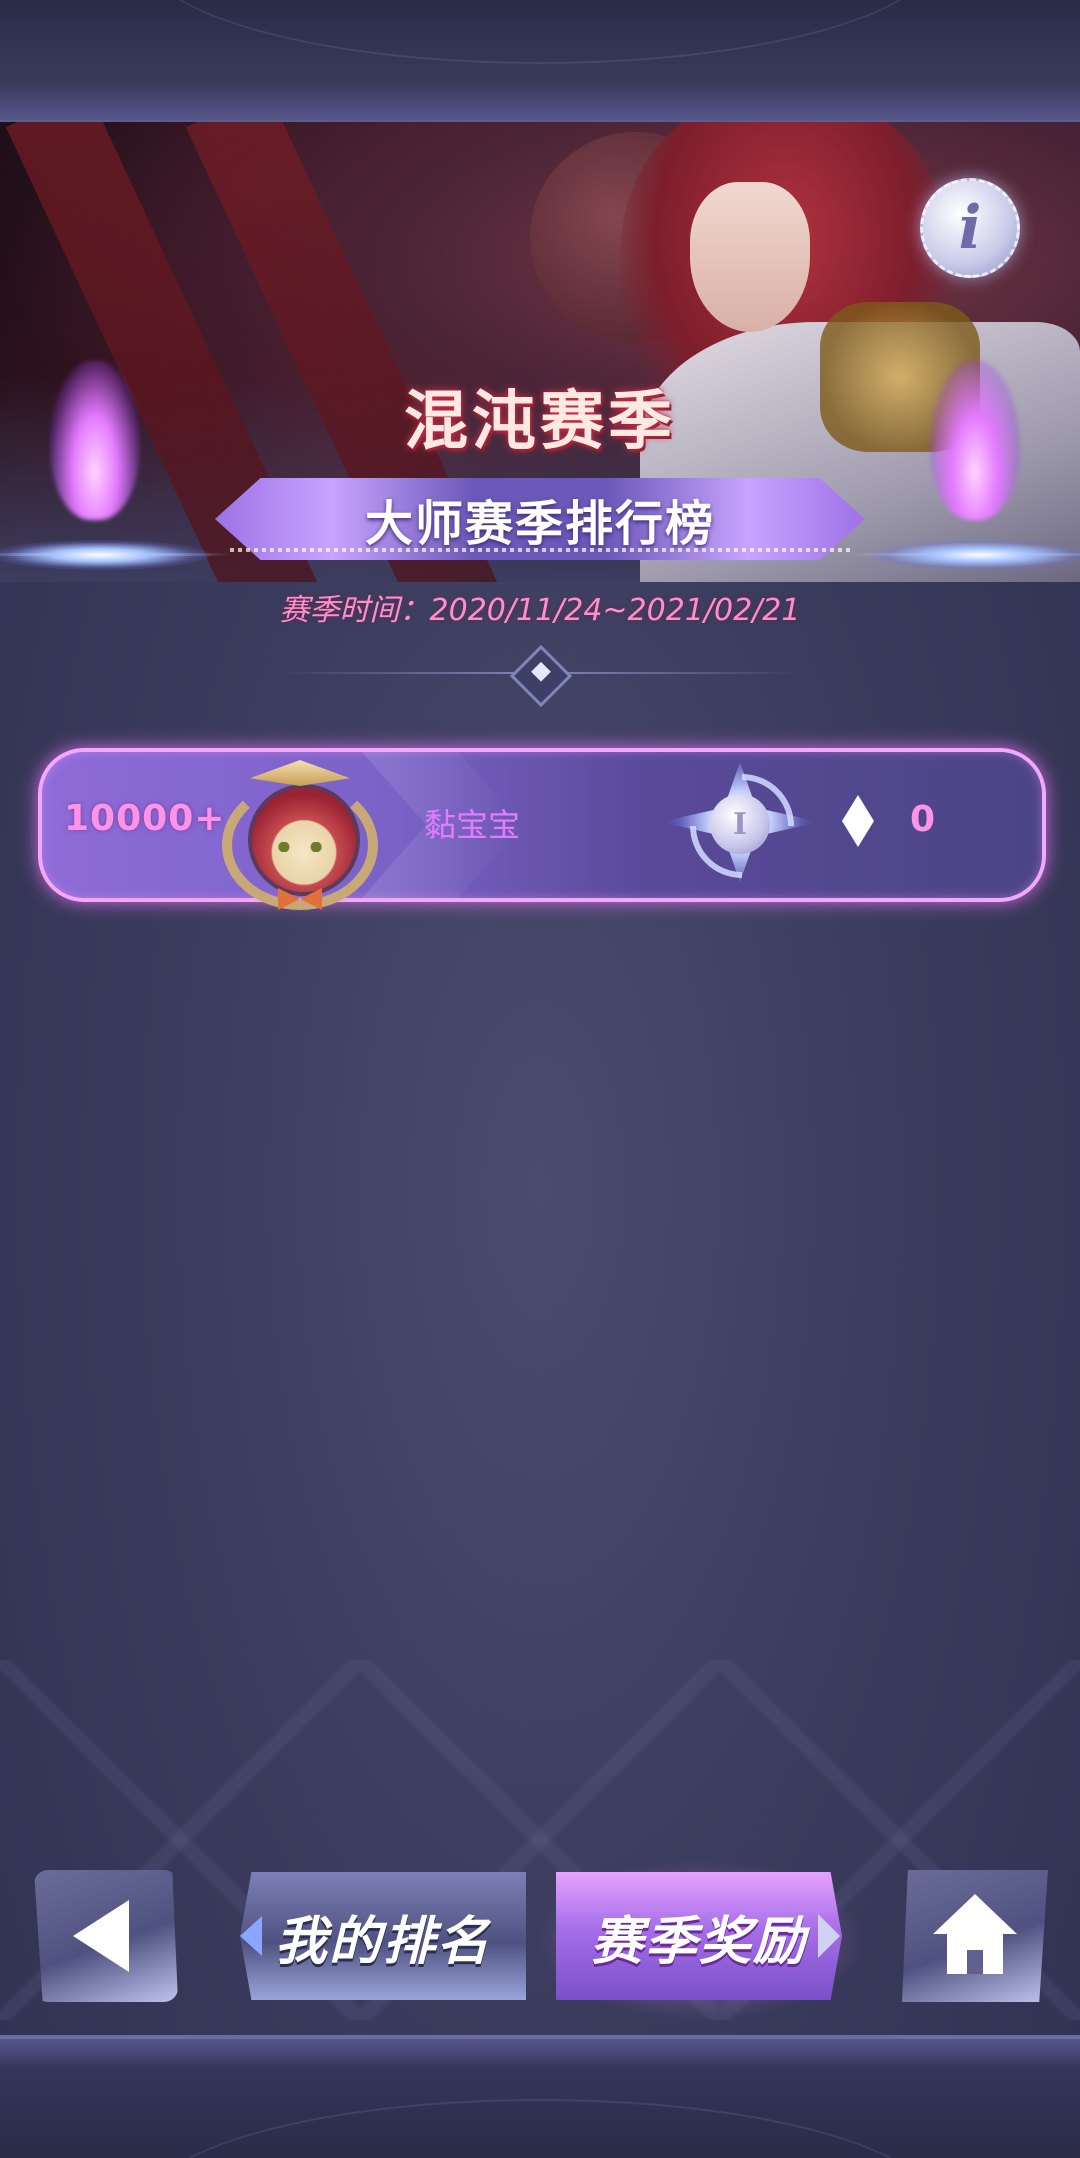 This screenshot has width=1080, height=2158. I want to click on home-icon, so click(975, 1936).